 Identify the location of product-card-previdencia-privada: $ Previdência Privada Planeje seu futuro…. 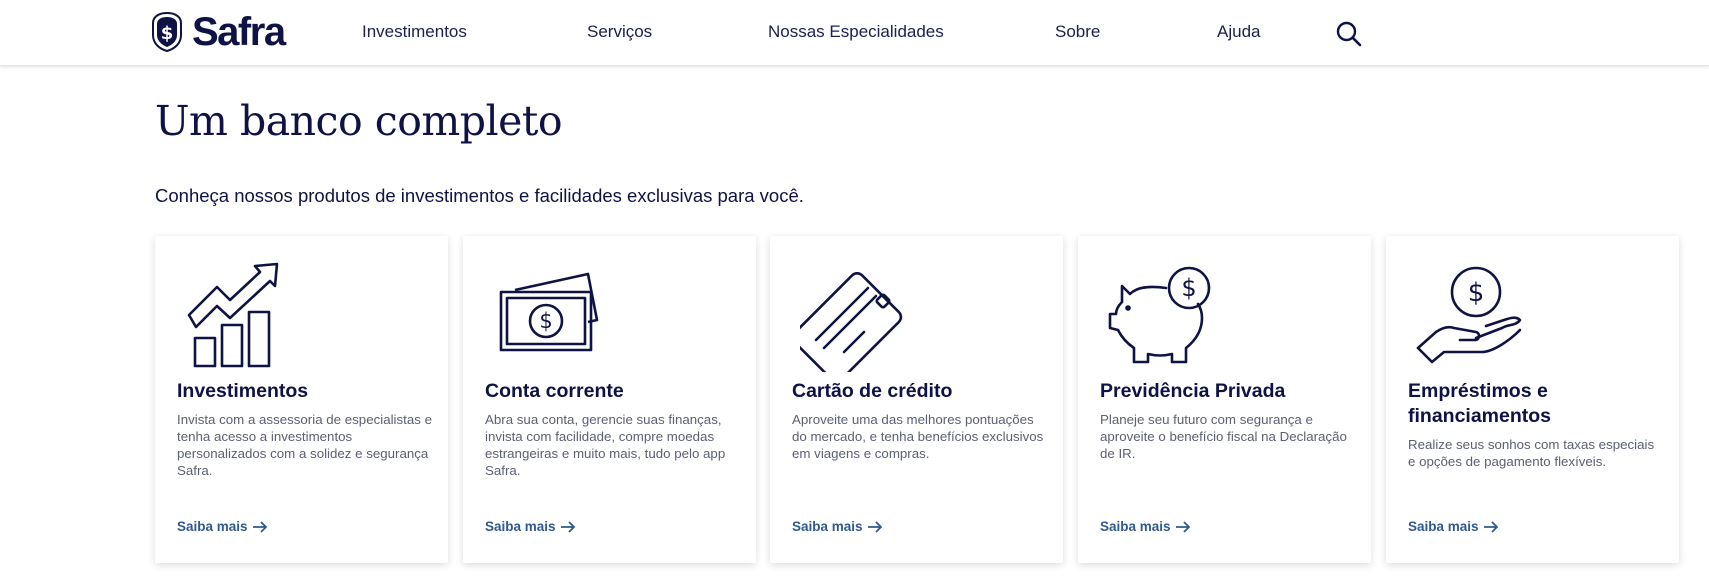
(1224, 399).